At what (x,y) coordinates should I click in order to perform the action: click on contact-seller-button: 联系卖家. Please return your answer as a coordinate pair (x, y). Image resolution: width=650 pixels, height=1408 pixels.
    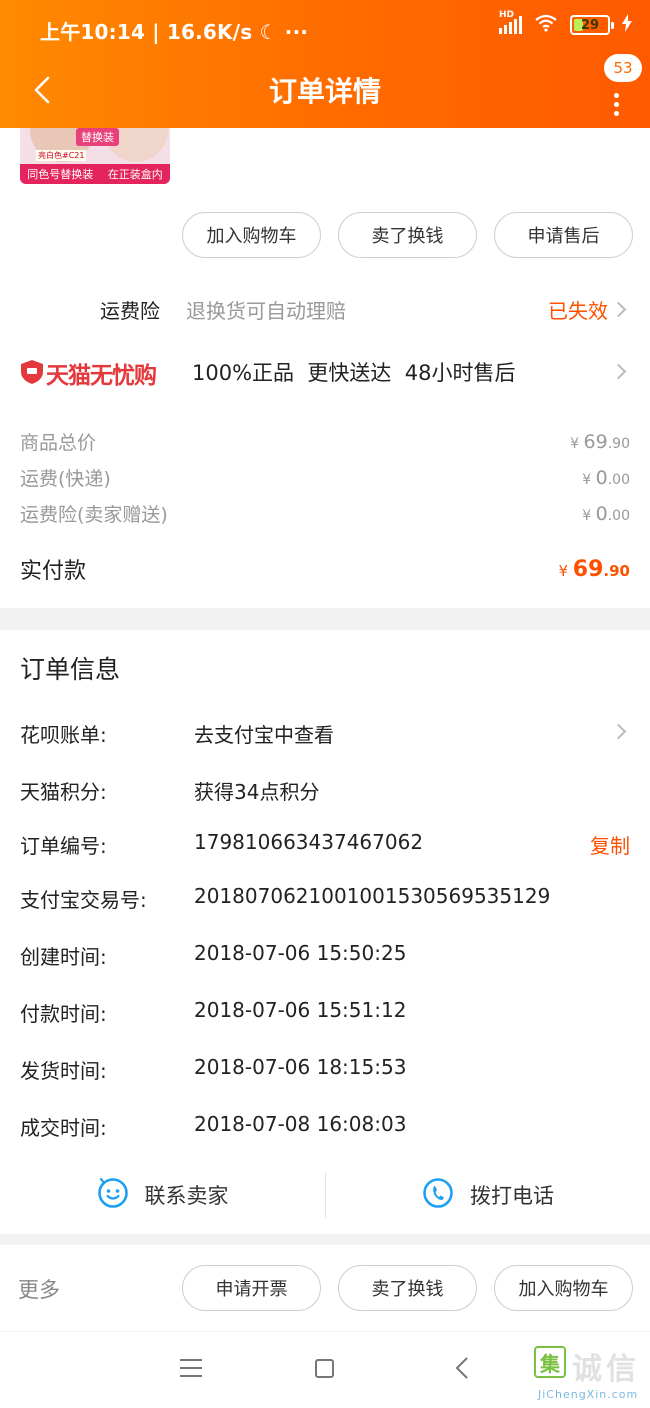
    Looking at the image, I should click on (162, 1195).